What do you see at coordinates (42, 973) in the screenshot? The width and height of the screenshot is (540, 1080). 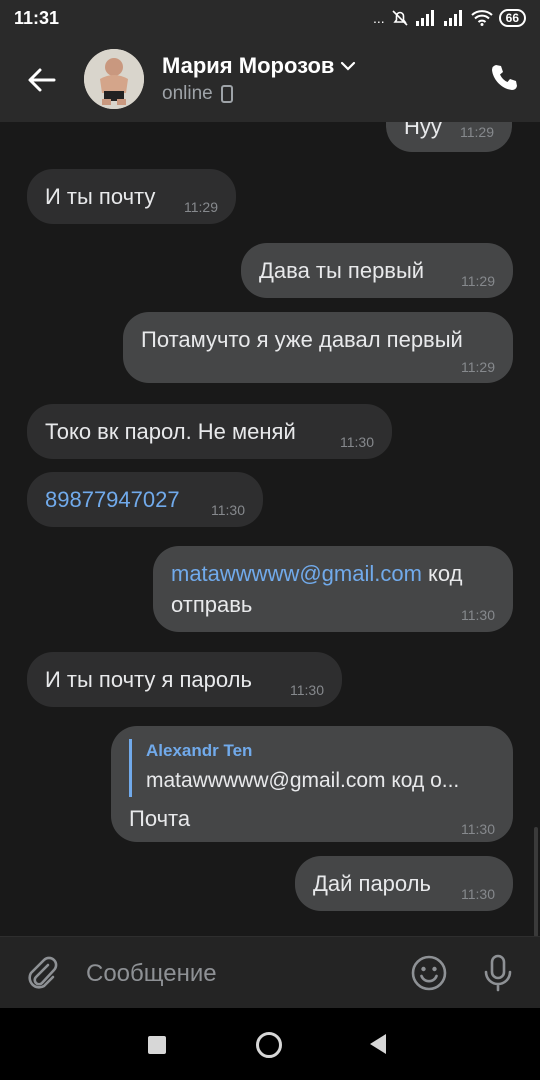 I see `paperclip-icon` at bounding box center [42, 973].